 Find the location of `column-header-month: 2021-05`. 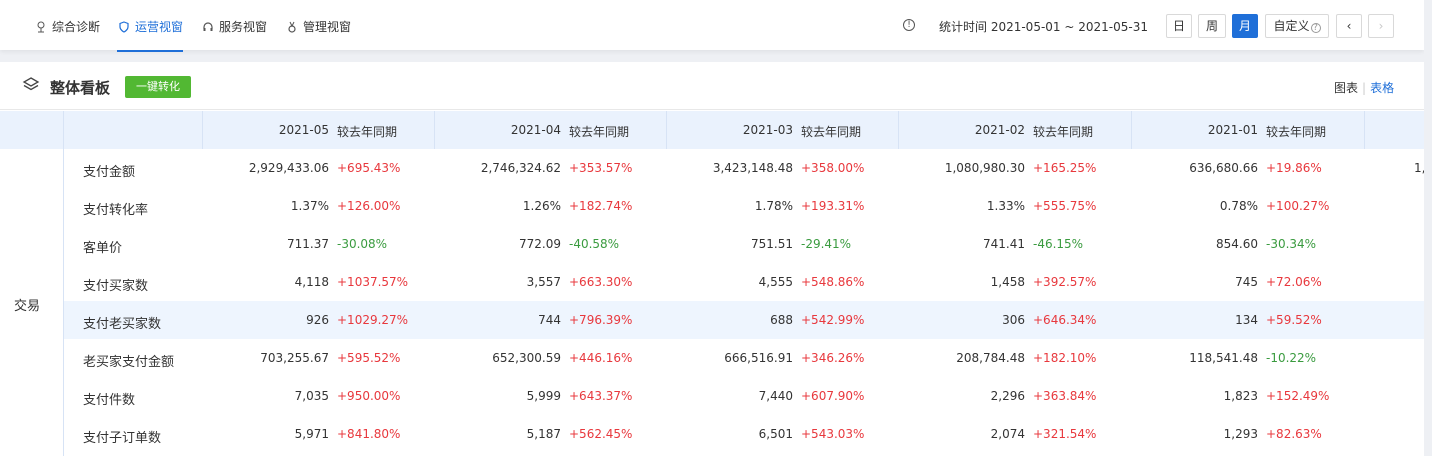

column-header-month: 2021-05 is located at coordinates (303, 130).